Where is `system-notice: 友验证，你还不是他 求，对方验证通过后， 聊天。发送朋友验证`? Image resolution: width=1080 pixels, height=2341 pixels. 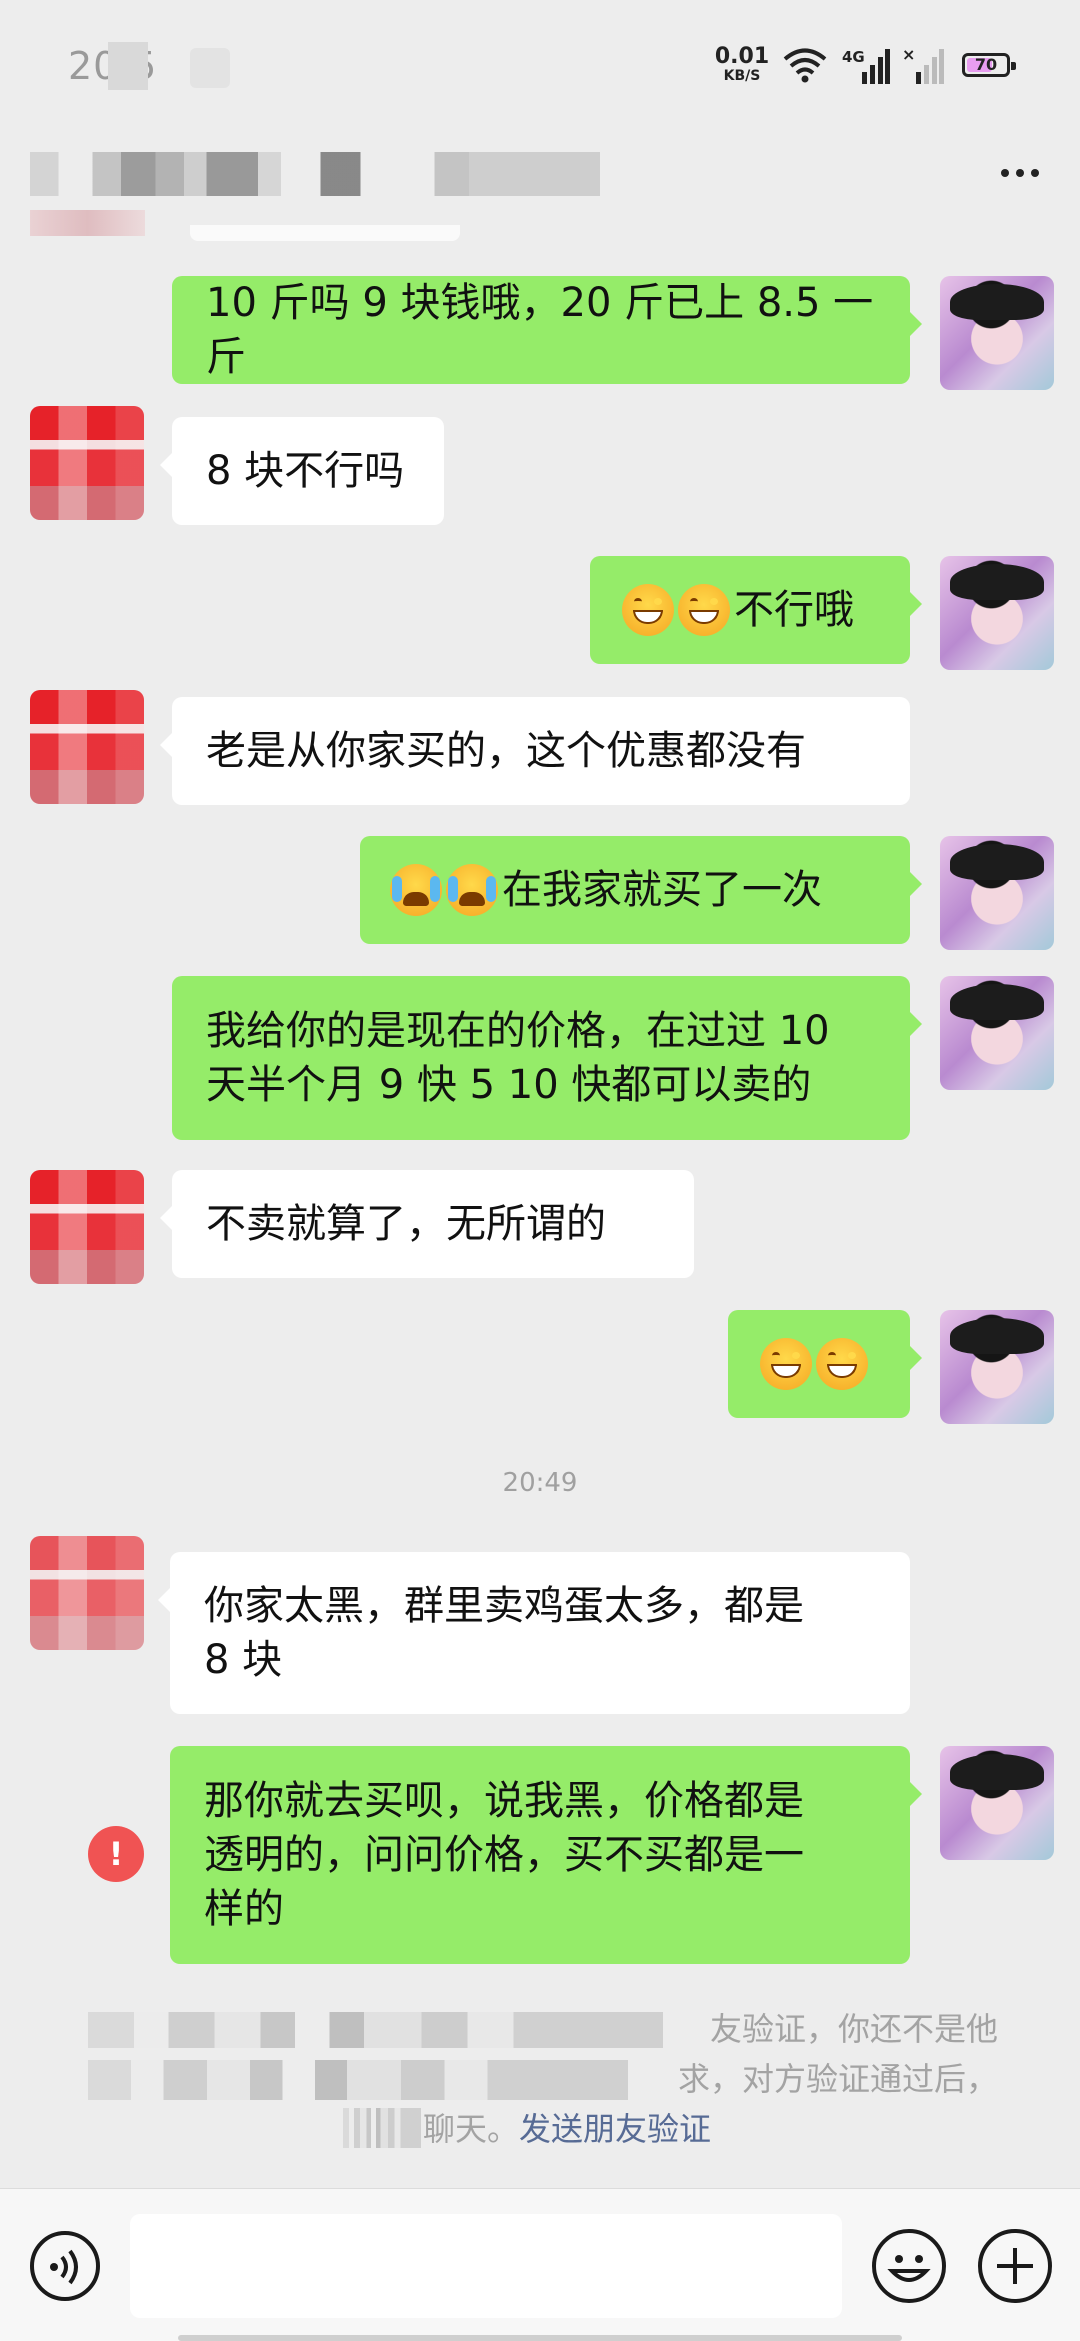
system-notice: 友验证，你还不是他 求，对方验证通过后， 聊天。发送朋友验证 is located at coordinates (543, 2079).